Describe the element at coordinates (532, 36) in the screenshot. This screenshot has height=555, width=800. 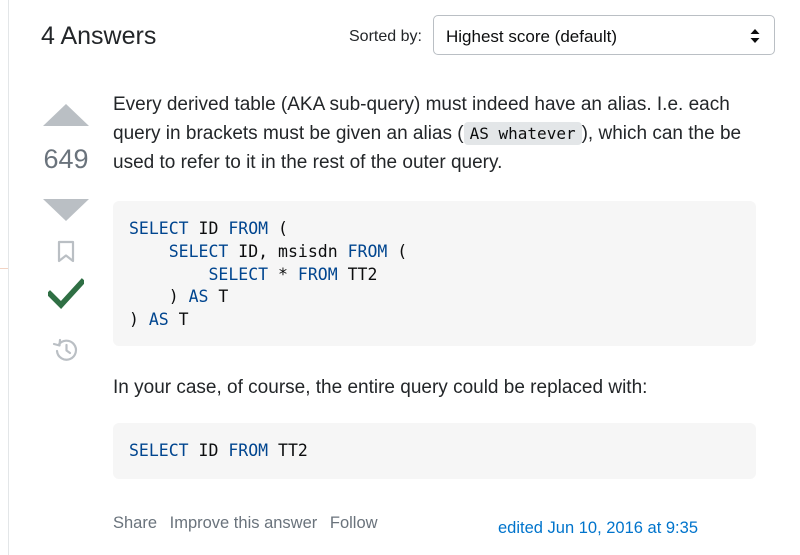
I see `sort-select-value: Highest score (default)` at that location.